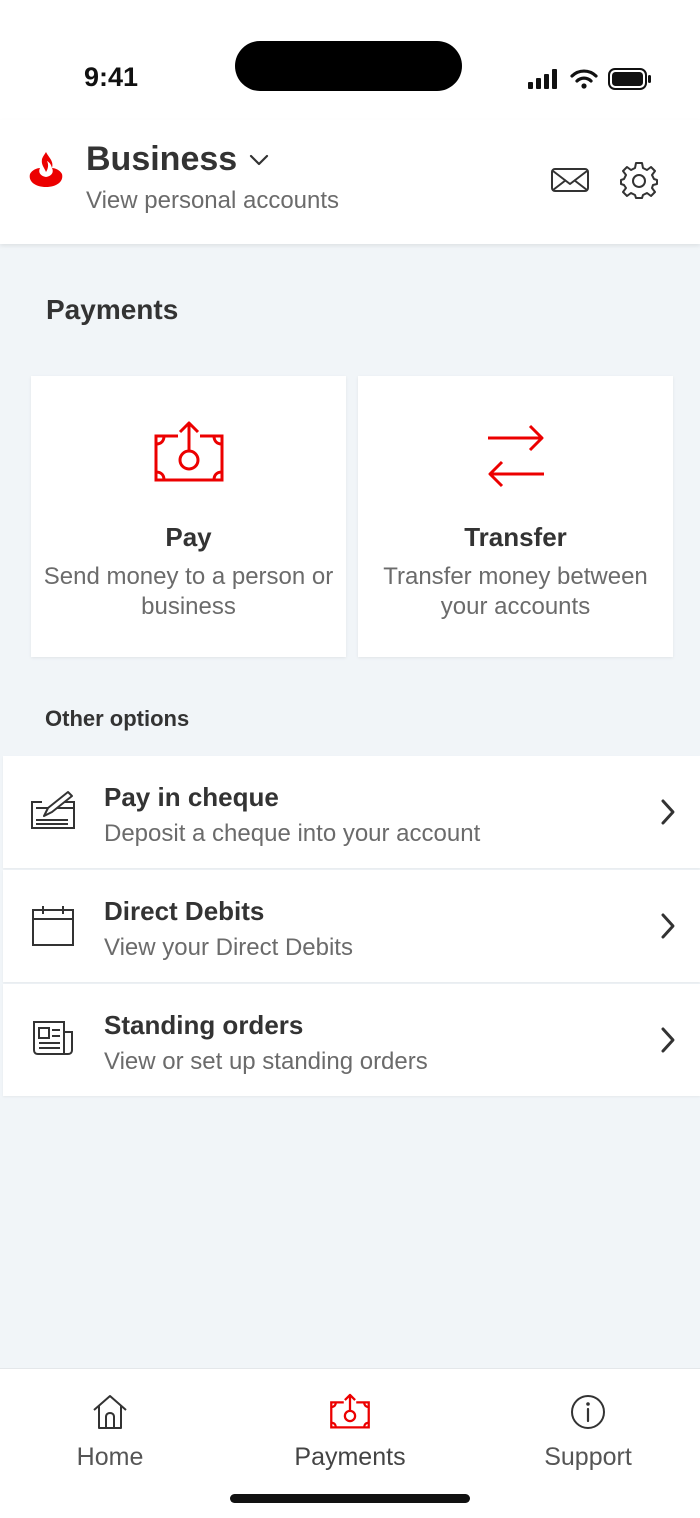 The image size is (700, 1518). Describe the element at coordinates (350, 1457) in the screenshot. I see `tab-label: Payments` at that location.